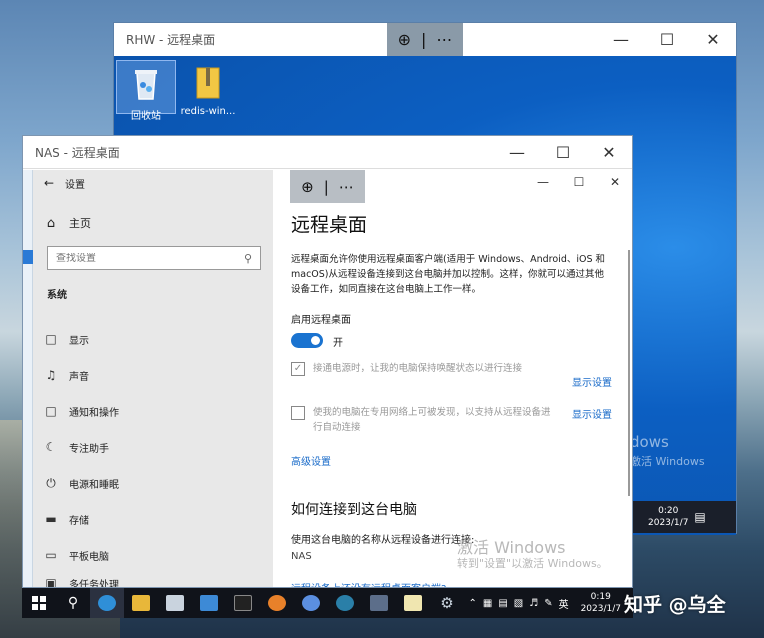 This screenshot has height=638, width=764. I want to click on no-client-link: 远程设备上还没有远程桌面客户端?, so click(368, 583).